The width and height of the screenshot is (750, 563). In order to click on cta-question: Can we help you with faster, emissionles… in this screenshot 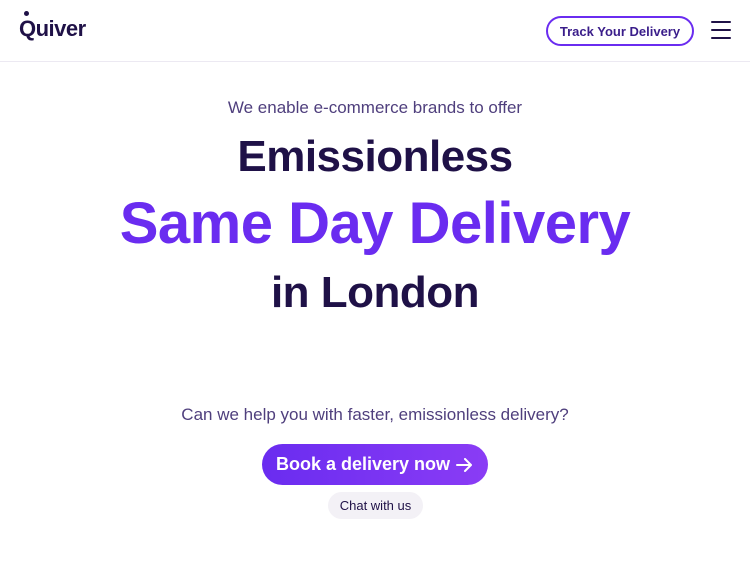, I will do `click(375, 414)`.